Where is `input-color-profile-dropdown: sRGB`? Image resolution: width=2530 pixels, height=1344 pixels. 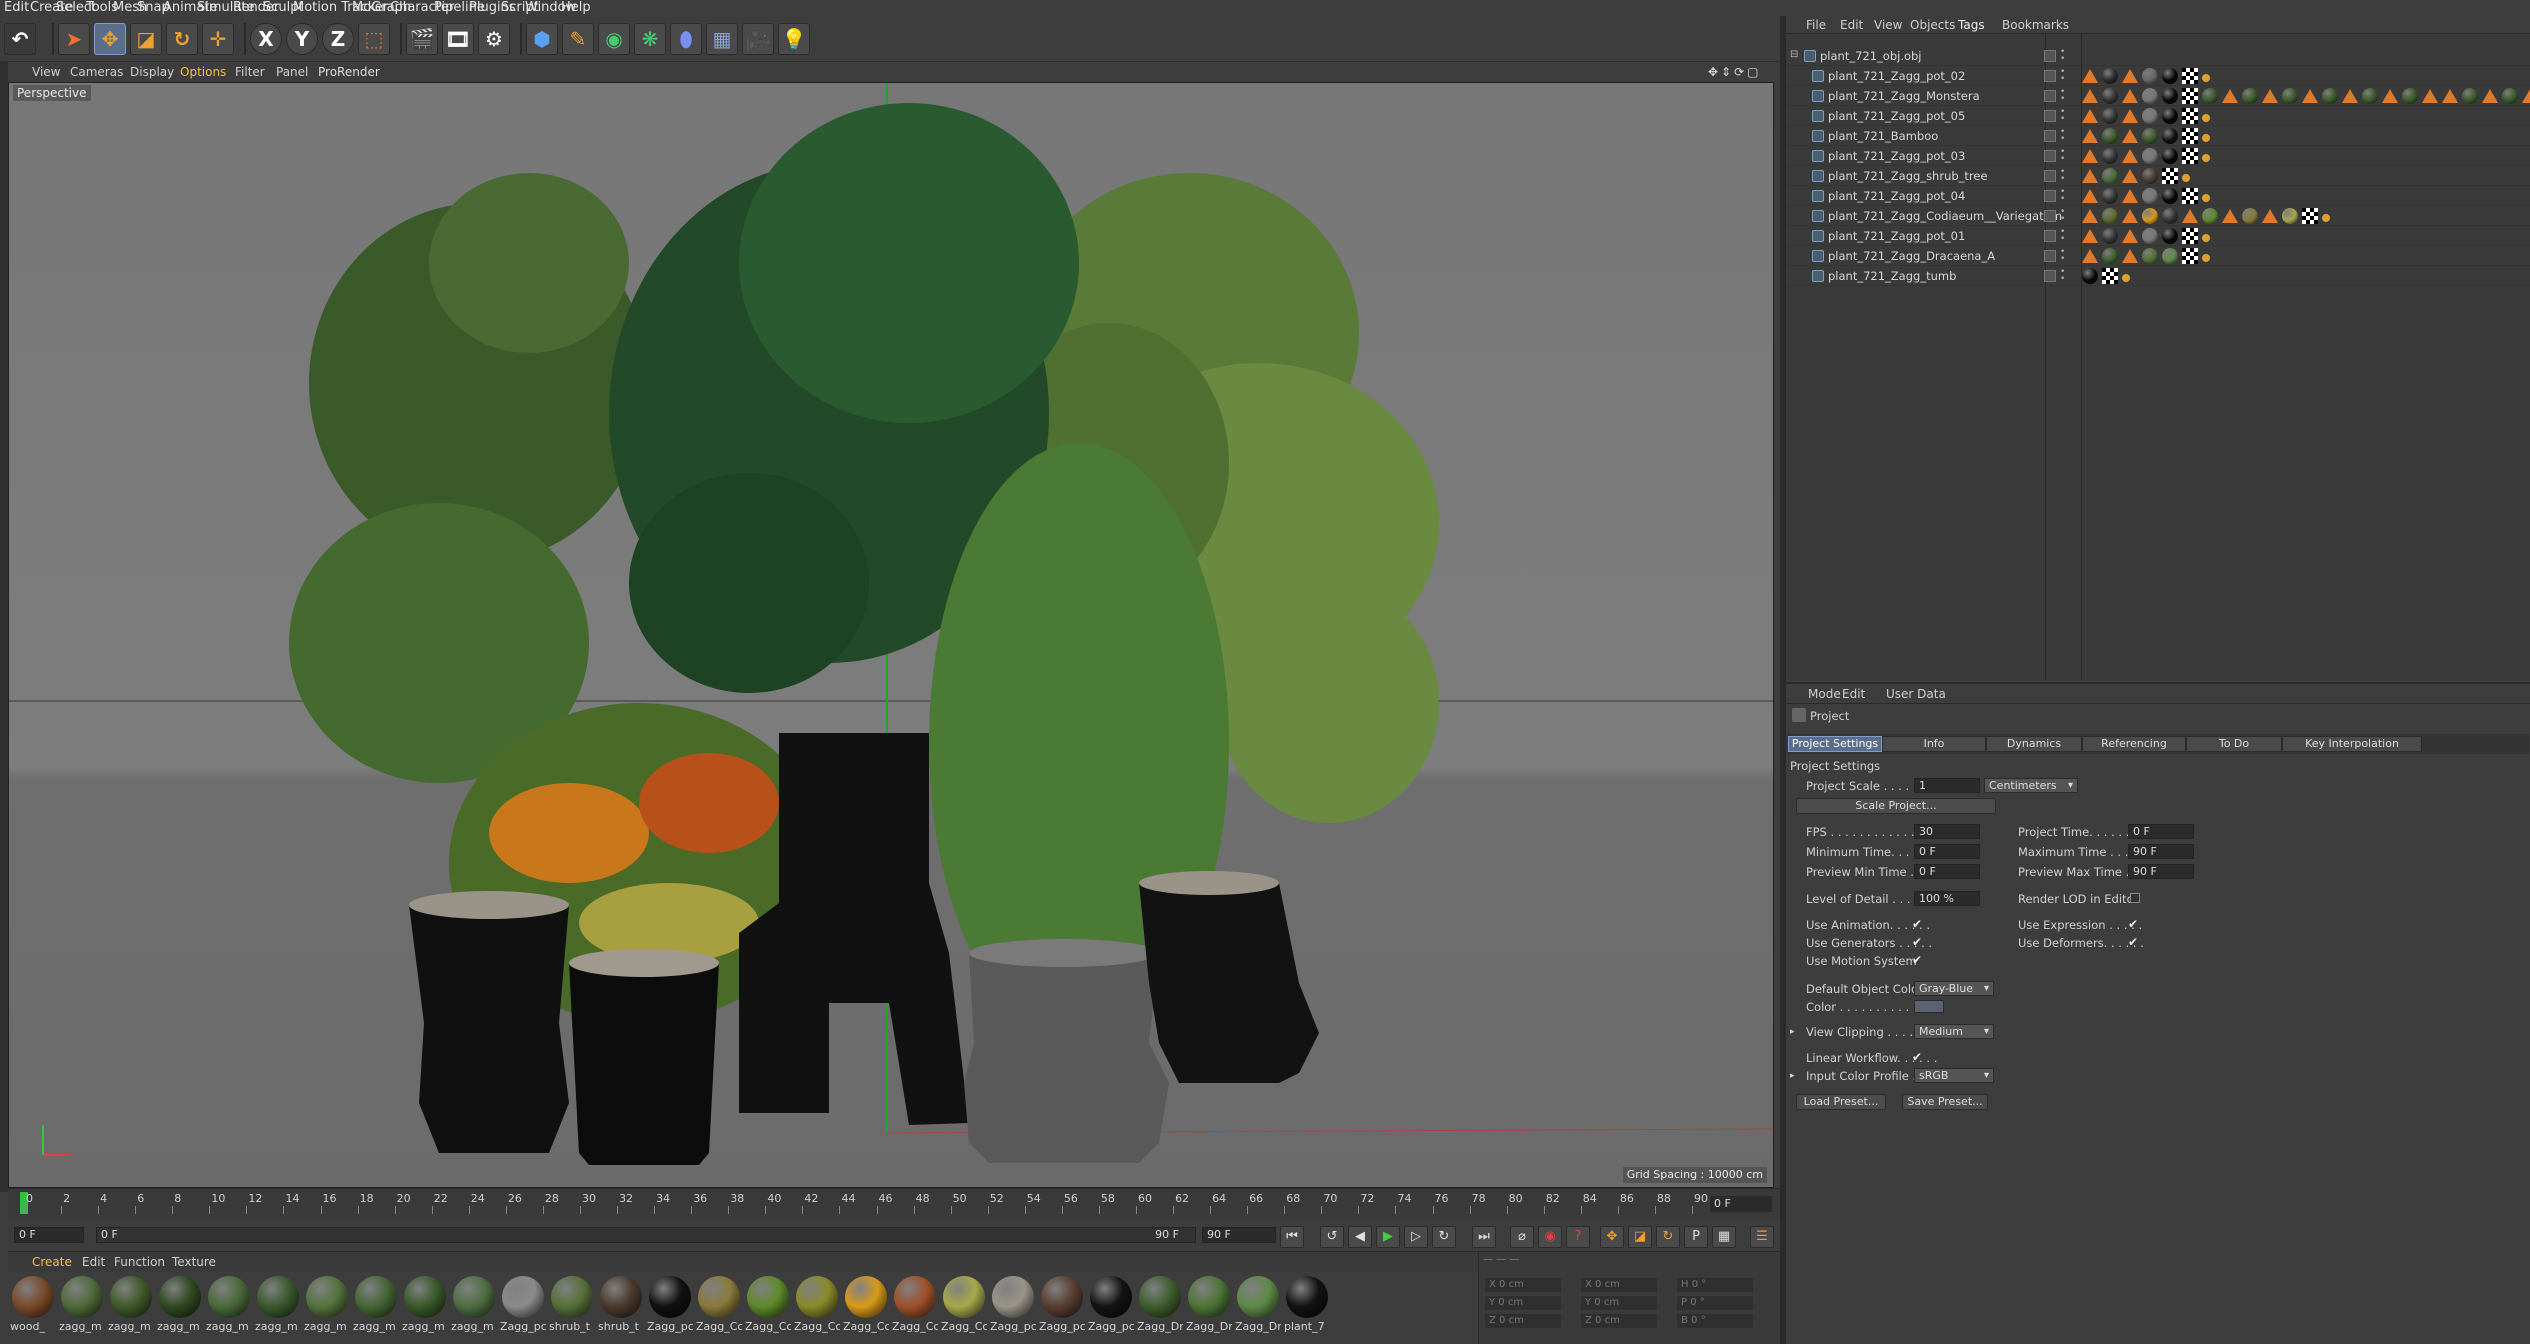 input-color-profile-dropdown: sRGB is located at coordinates (1954, 1075).